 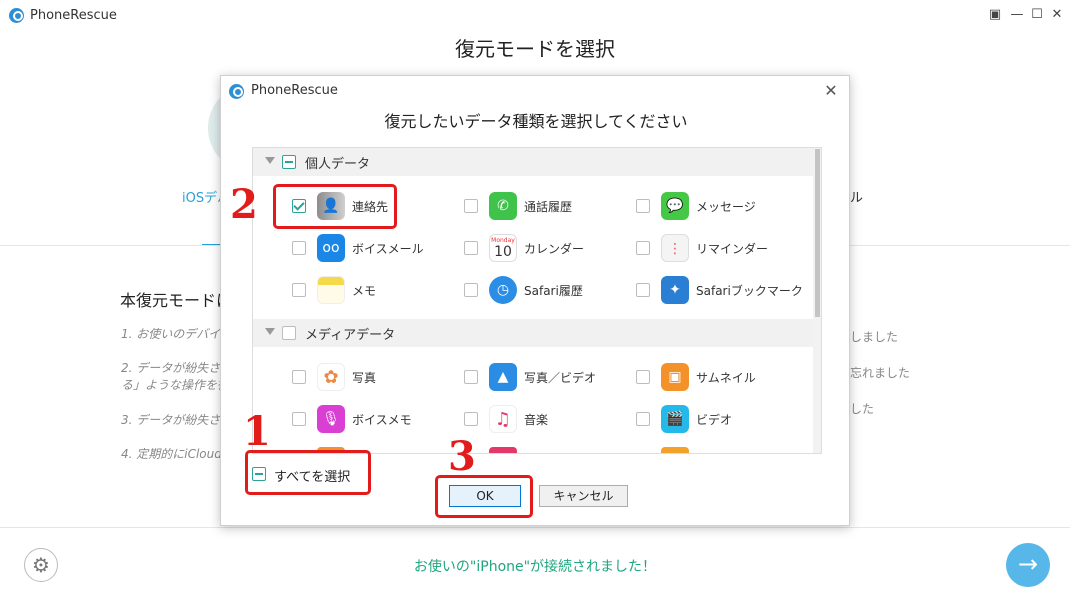 What do you see at coordinates (533, 162) in the screenshot?
I see `category-personal-data: 個人データ` at bounding box center [533, 162].